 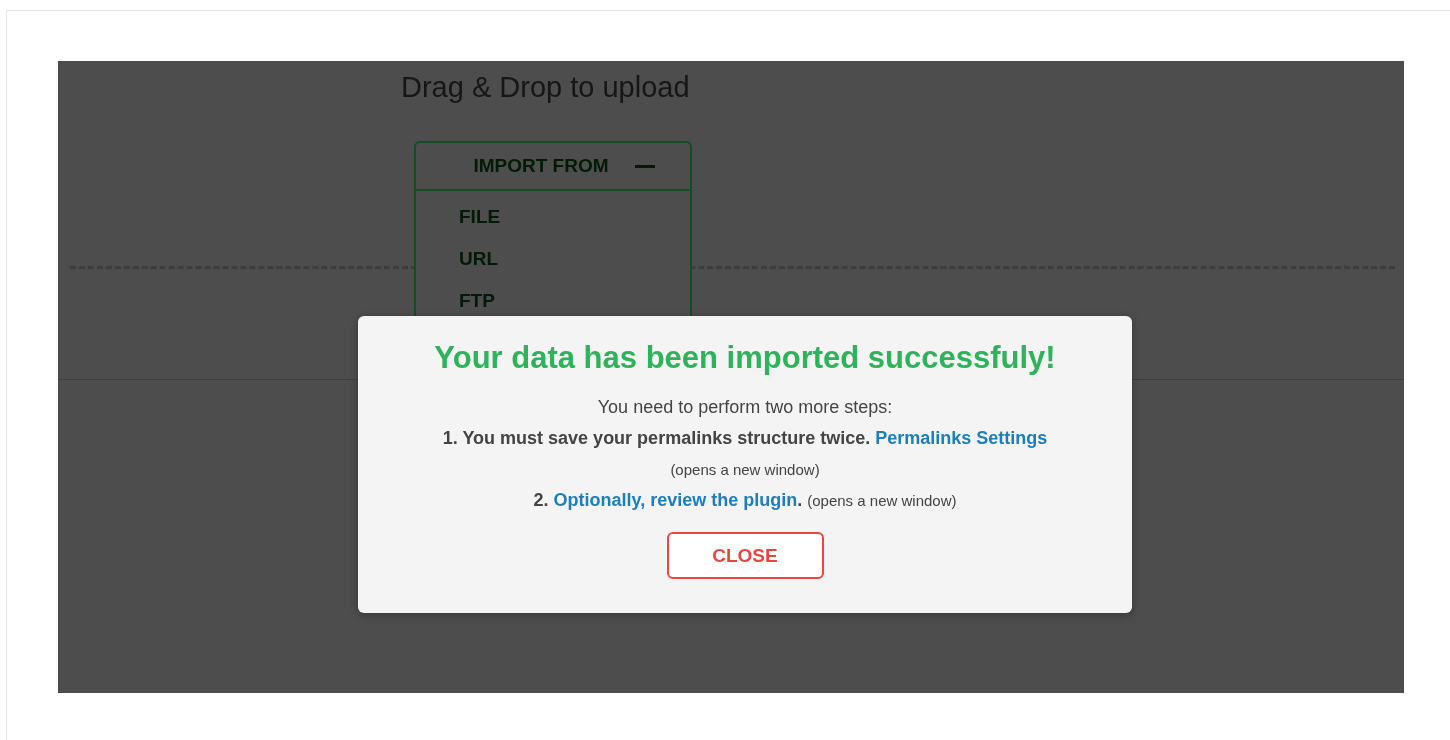 I want to click on close-button: CLOSE, so click(x=745, y=555).